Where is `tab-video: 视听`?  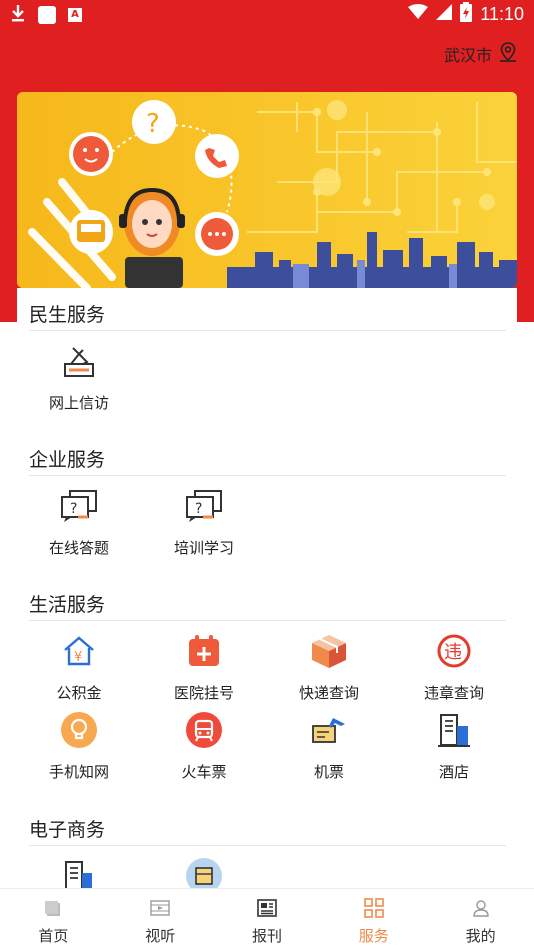 tab-video: 视听 is located at coordinates (160, 919).